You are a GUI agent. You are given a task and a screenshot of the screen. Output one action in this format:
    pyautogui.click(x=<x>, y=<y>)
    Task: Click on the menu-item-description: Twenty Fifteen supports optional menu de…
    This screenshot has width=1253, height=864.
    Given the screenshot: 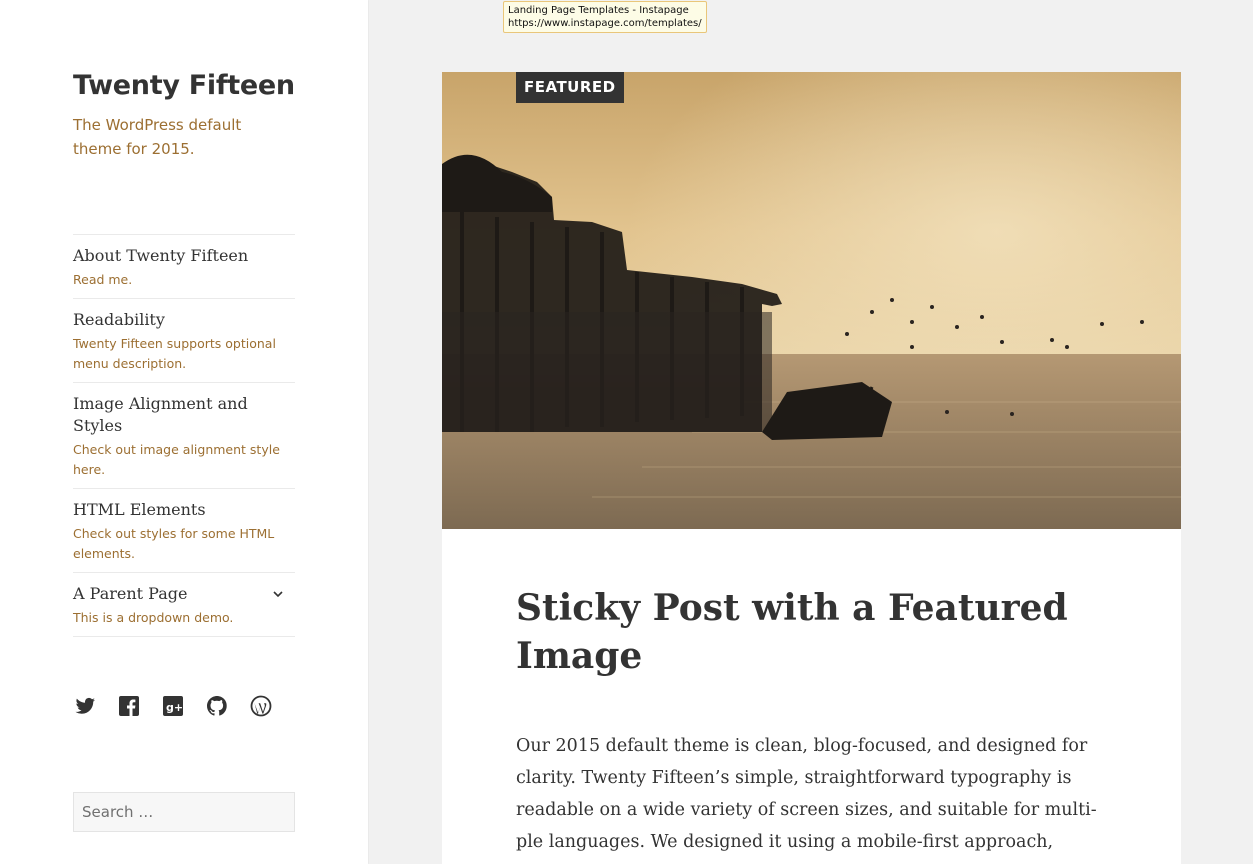 What is the action you would take?
    pyautogui.click(x=174, y=353)
    